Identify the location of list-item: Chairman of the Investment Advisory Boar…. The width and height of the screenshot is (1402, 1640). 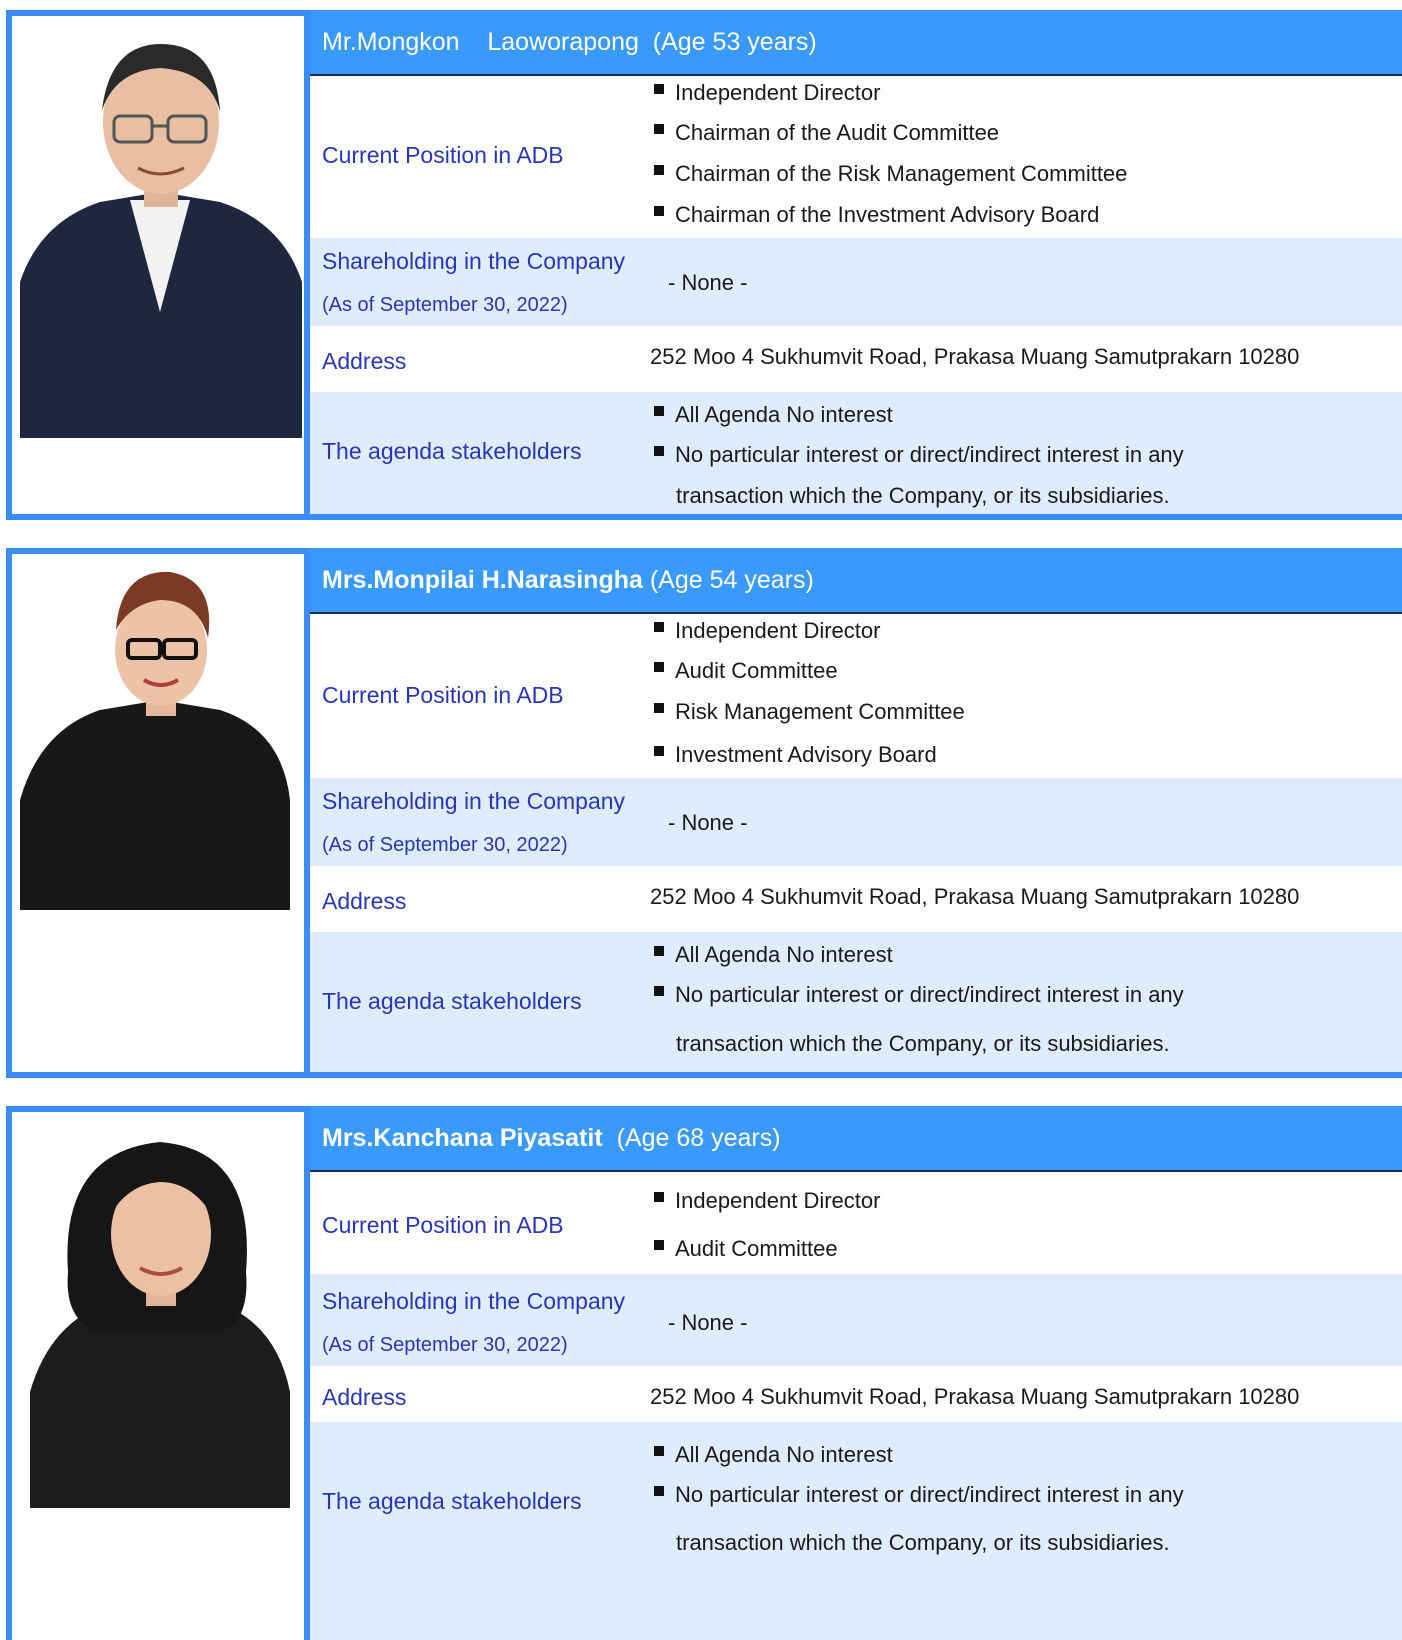
(876, 215).